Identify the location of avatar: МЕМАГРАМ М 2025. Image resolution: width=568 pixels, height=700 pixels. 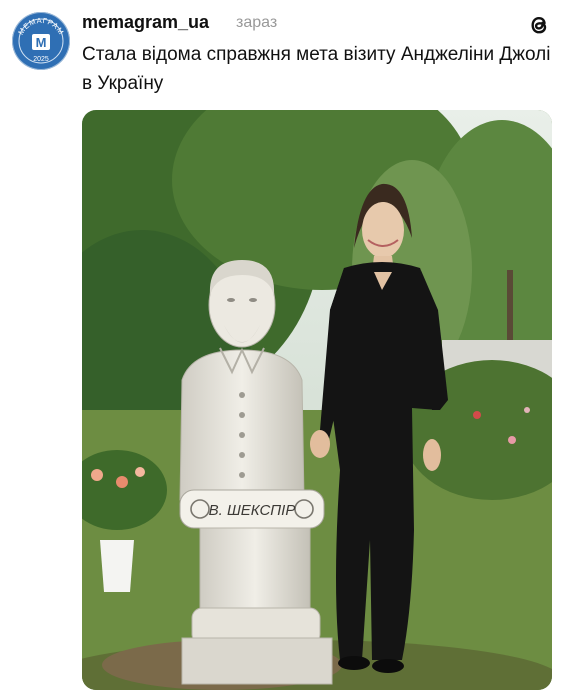
(41, 41).